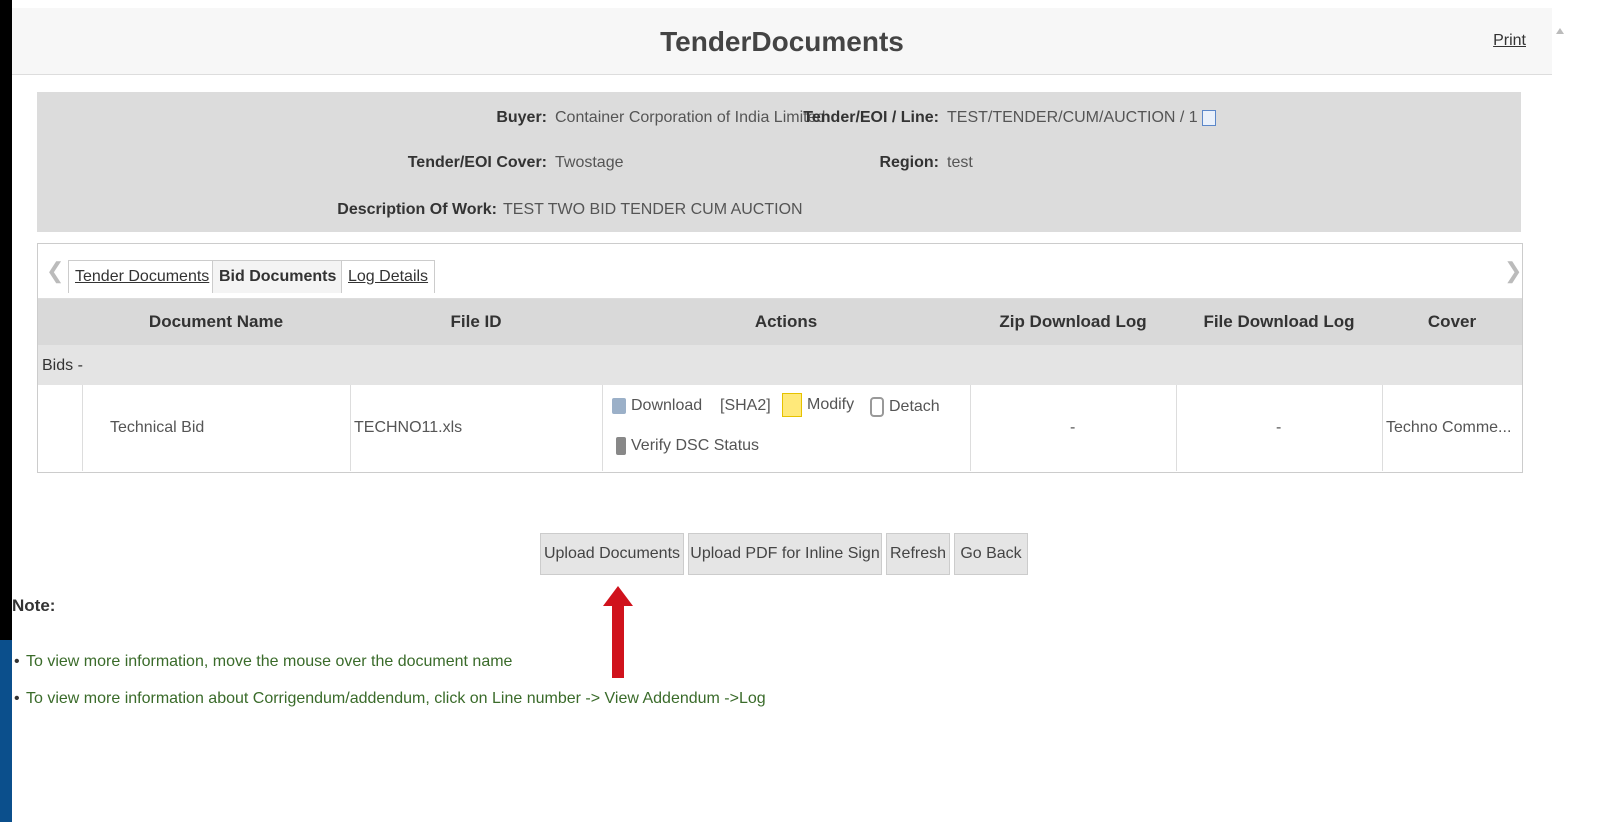 Image resolution: width=1616 pixels, height=822 pixels. What do you see at coordinates (960, 162) in the screenshot?
I see `region-value: test` at bounding box center [960, 162].